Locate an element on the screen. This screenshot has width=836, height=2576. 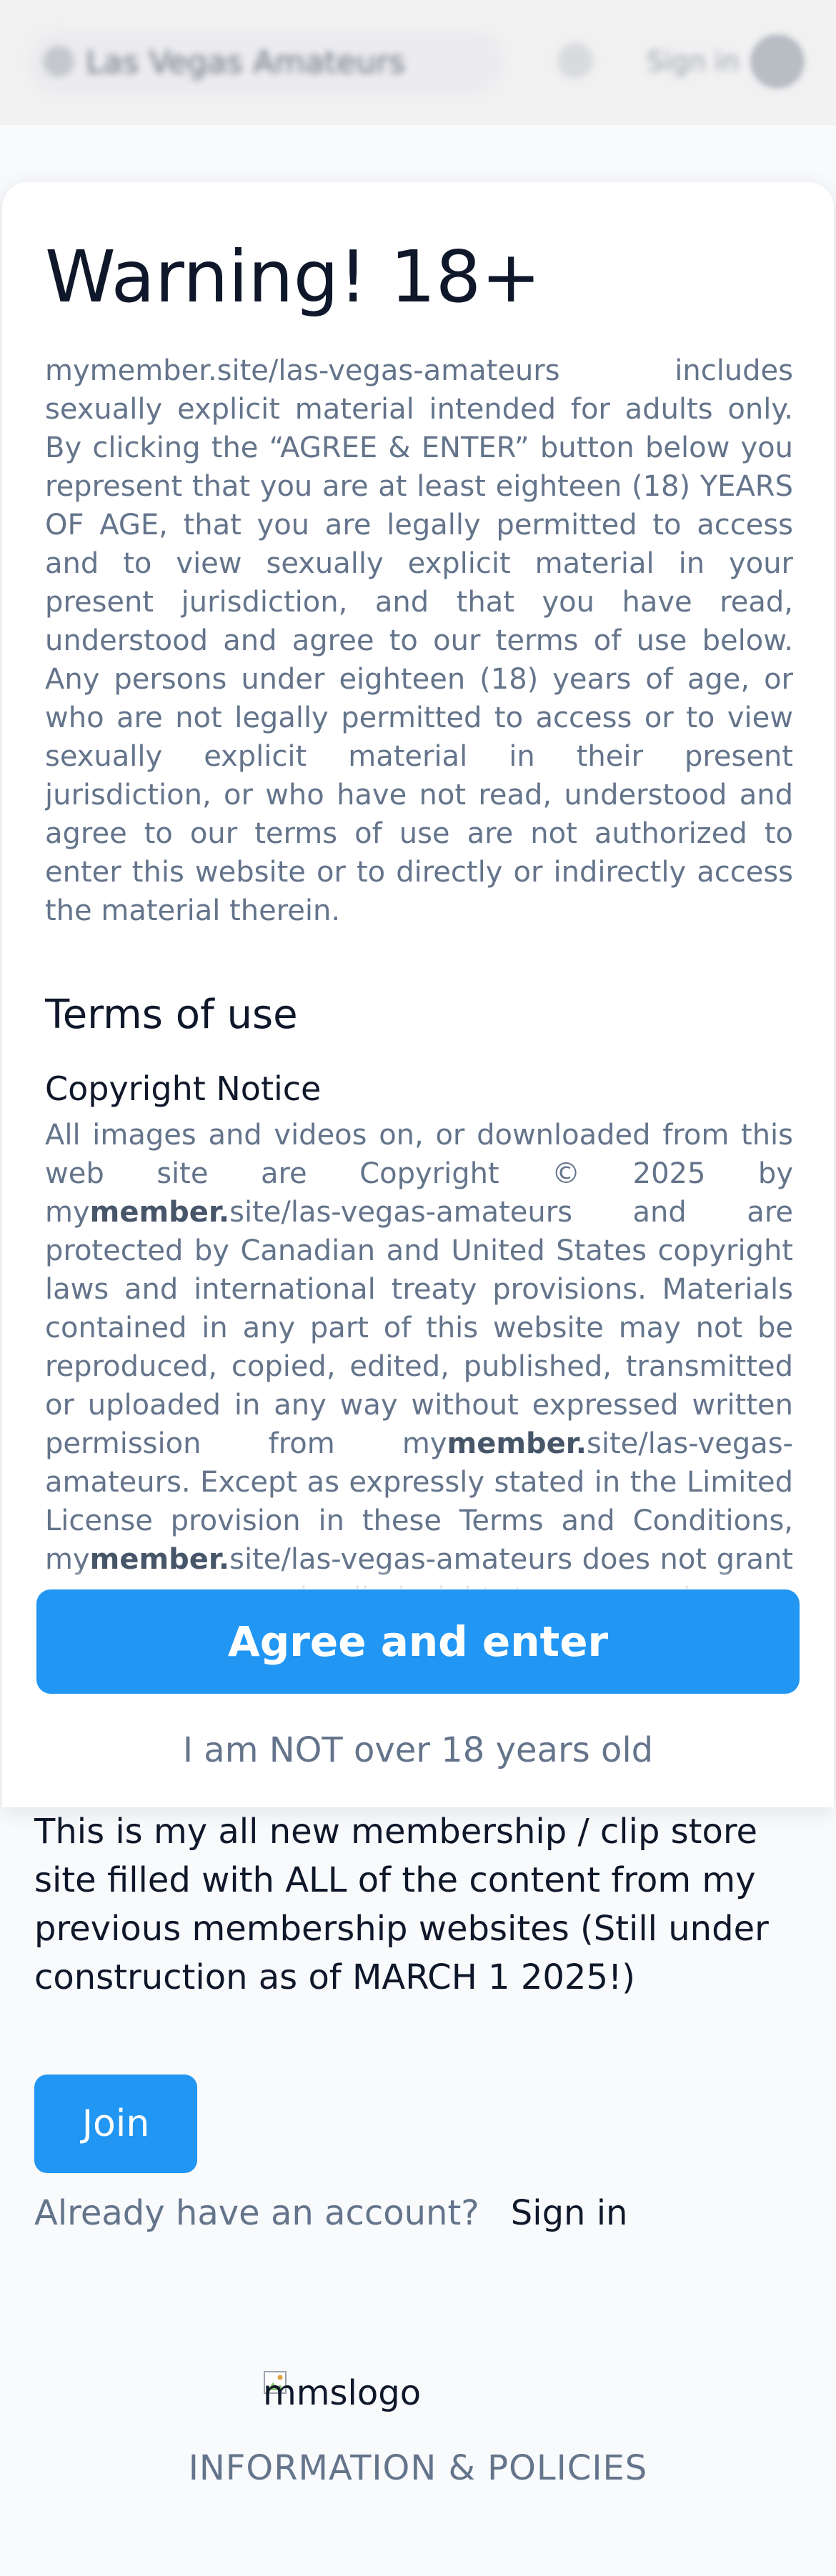
information-policies-link: INFORMATION & POLICIES is located at coordinates (418, 2468).